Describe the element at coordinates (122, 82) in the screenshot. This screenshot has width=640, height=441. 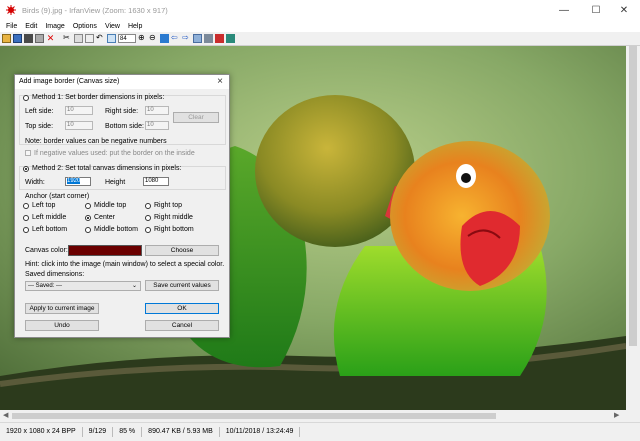
I see `dialog-title-bar: Add image border (Canvas size) ×` at that location.